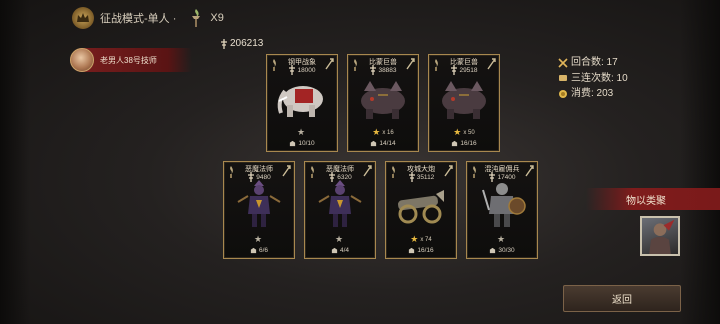 Image resolution: width=720 pixels, height=324 pixels. What do you see at coordinates (700, 162) in the screenshot?
I see `right-vignette` at bounding box center [700, 162].